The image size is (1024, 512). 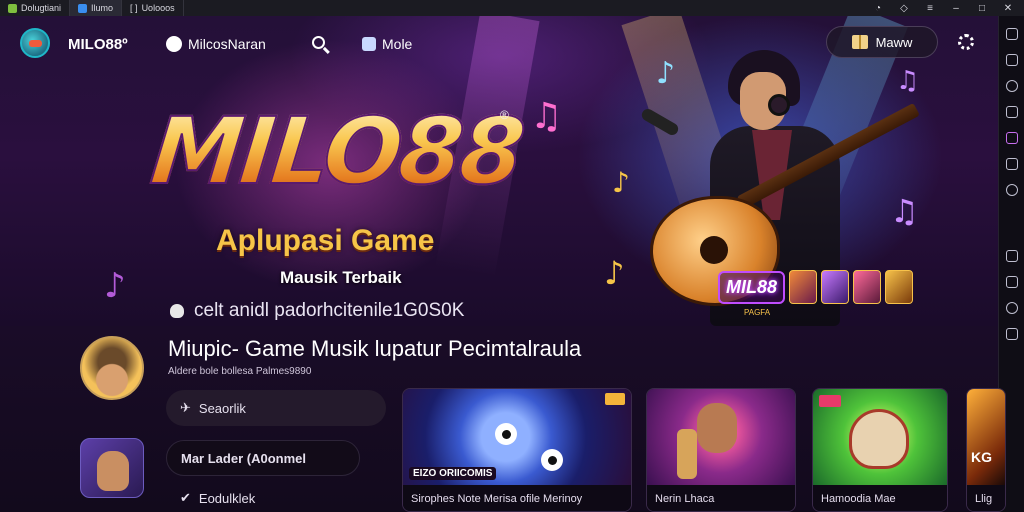 What do you see at coordinates (982, 8) in the screenshot?
I see `maximize-icon: □` at bounding box center [982, 8].